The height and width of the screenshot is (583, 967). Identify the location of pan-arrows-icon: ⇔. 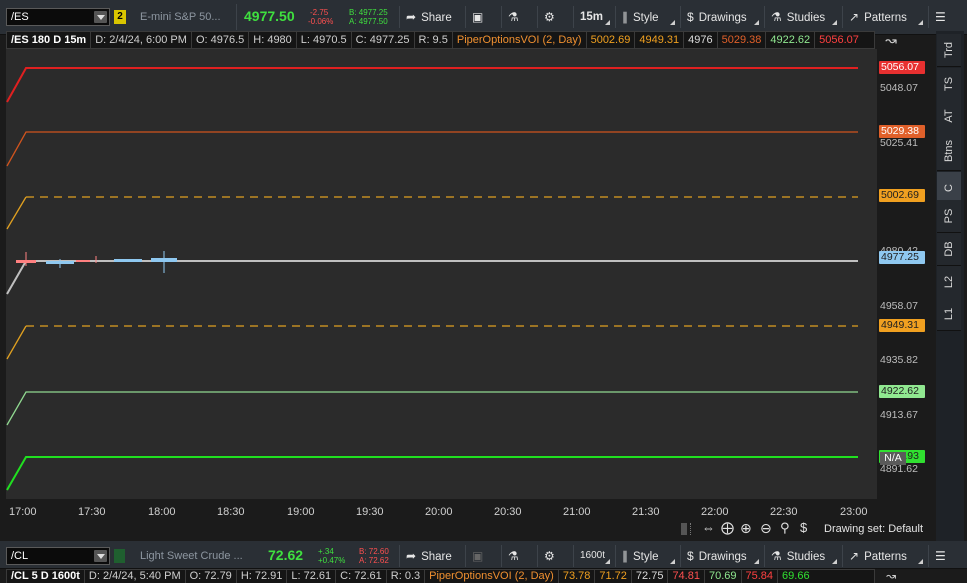
(708, 527).